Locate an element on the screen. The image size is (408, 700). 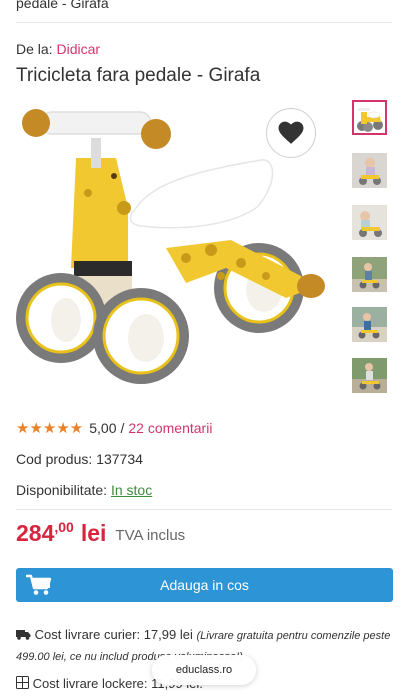
add-to-cart-label: Adauga in cos is located at coordinates (204, 585).